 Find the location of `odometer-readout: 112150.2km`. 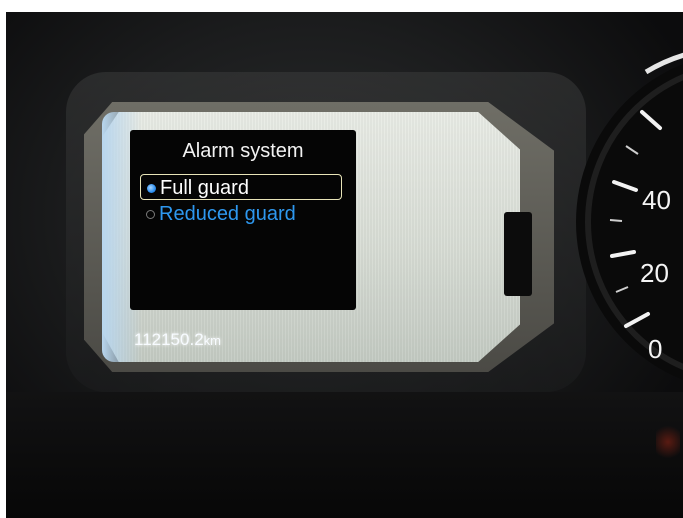

odometer-readout: 112150.2km is located at coordinates (177, 340).